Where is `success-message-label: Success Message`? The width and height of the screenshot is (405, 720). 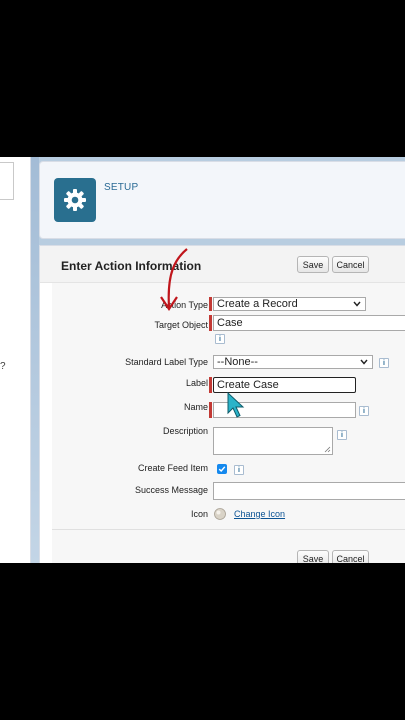 success-message-label: Success Message is located at coordinates (171, 490).